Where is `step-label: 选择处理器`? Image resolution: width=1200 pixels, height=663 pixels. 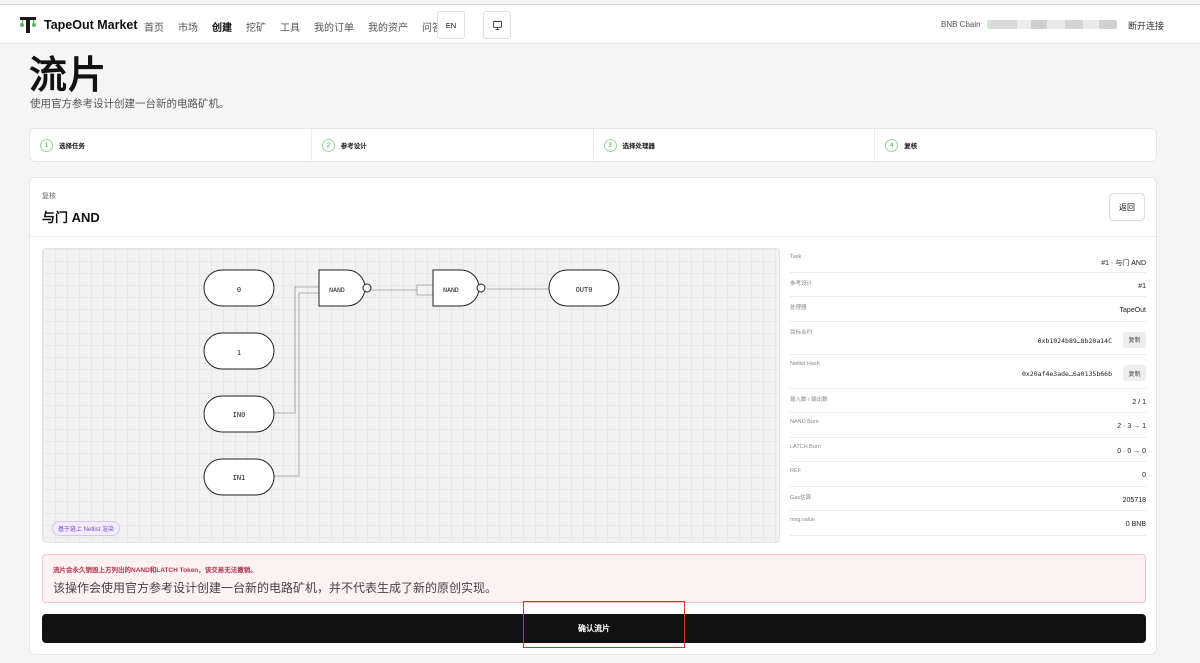 step-label: 选择处理器 is located at coordinates (639, 146).